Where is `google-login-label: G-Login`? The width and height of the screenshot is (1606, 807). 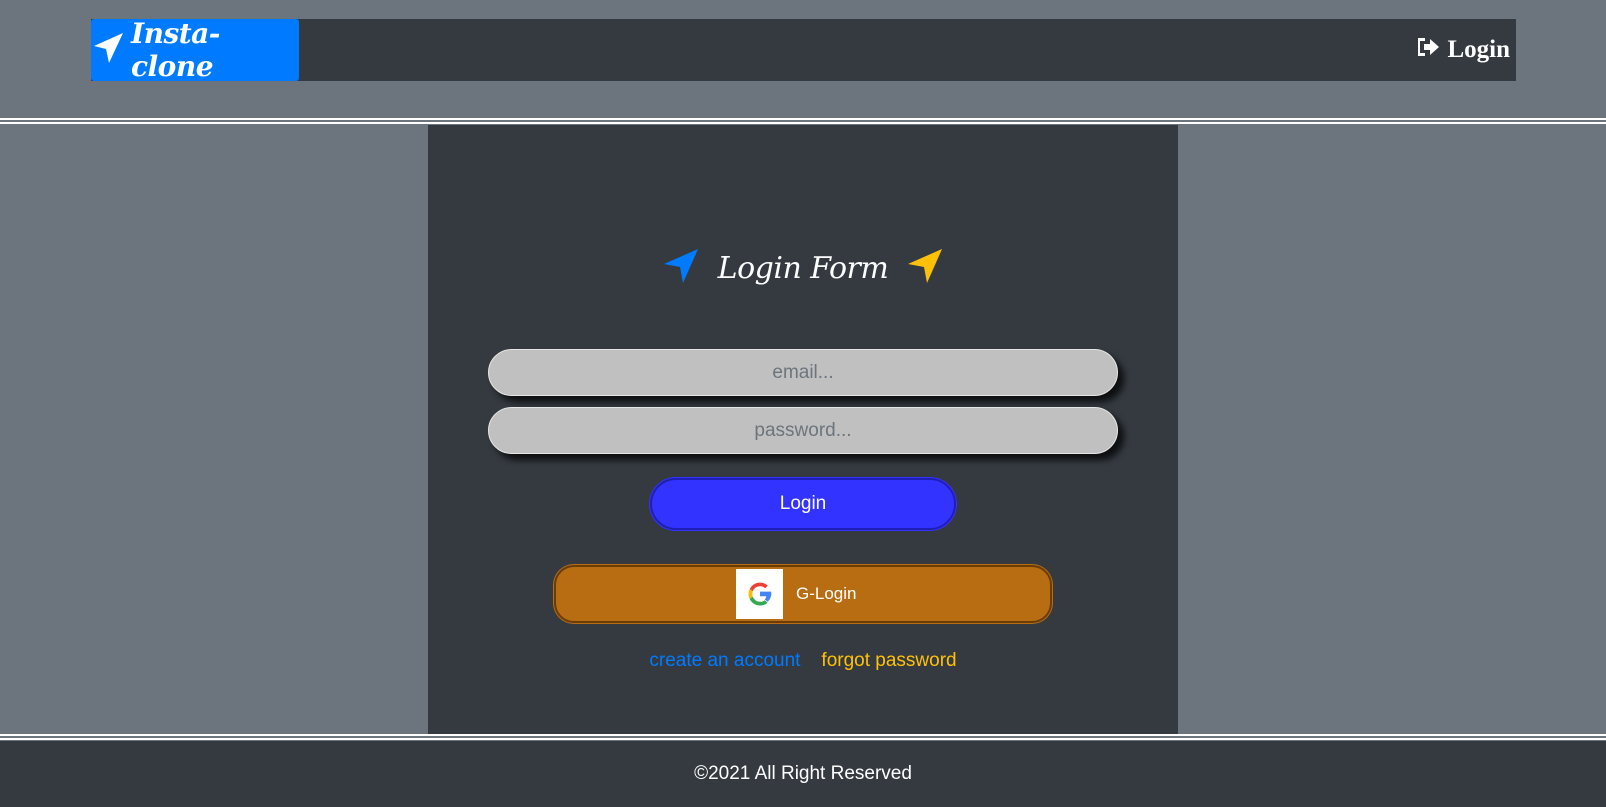
google-login-label: G-Login is located at coordinates (826, 593).